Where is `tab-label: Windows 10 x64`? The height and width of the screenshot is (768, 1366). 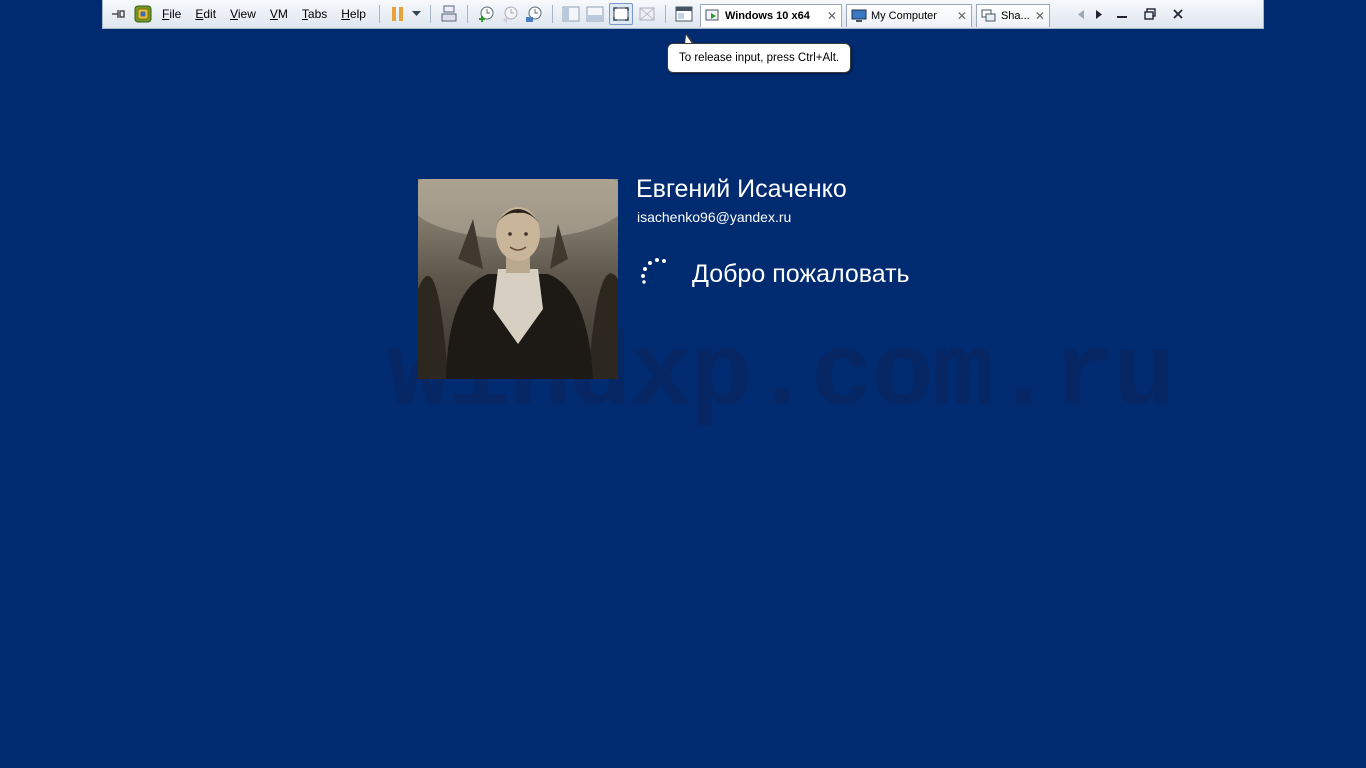
tab-label: Windows 10 x64 is located at coordinates (767, 16).